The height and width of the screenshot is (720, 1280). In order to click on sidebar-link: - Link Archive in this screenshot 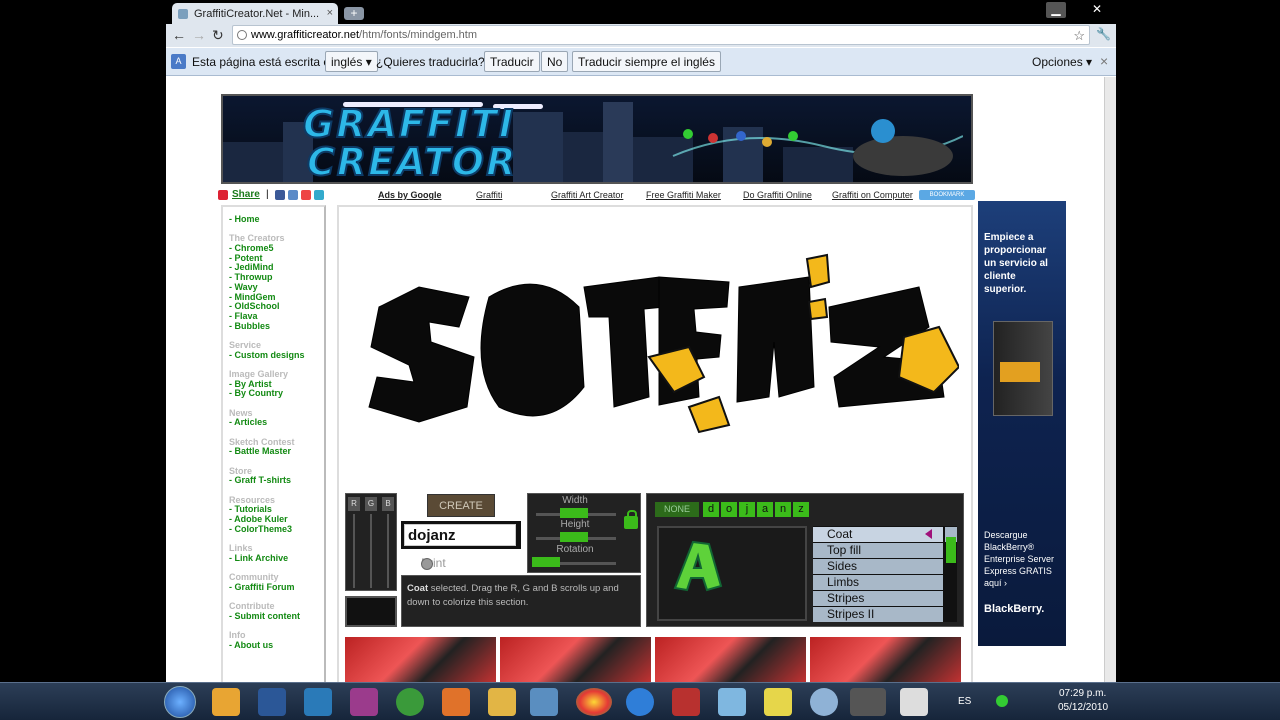, I will do `click(276, 558)`.